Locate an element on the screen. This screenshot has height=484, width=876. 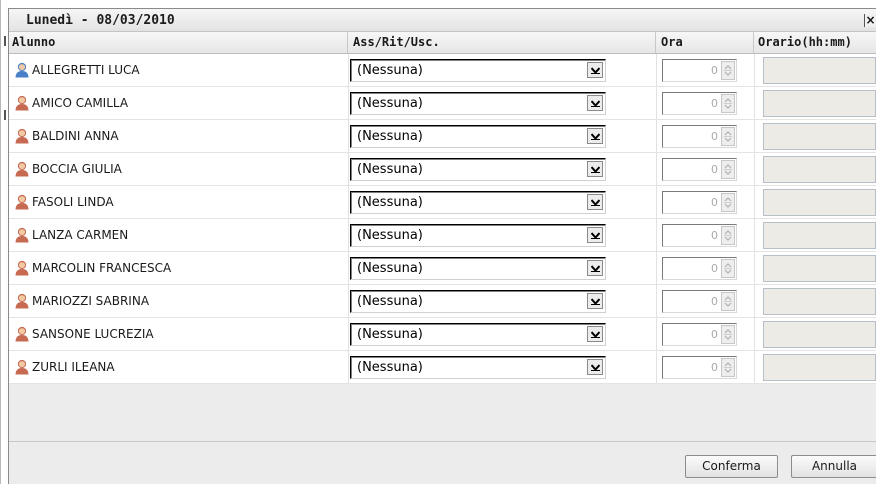
column-header-ass-rit-usc: Ass/Rit/Usc. is located at coordinates (502, 42).